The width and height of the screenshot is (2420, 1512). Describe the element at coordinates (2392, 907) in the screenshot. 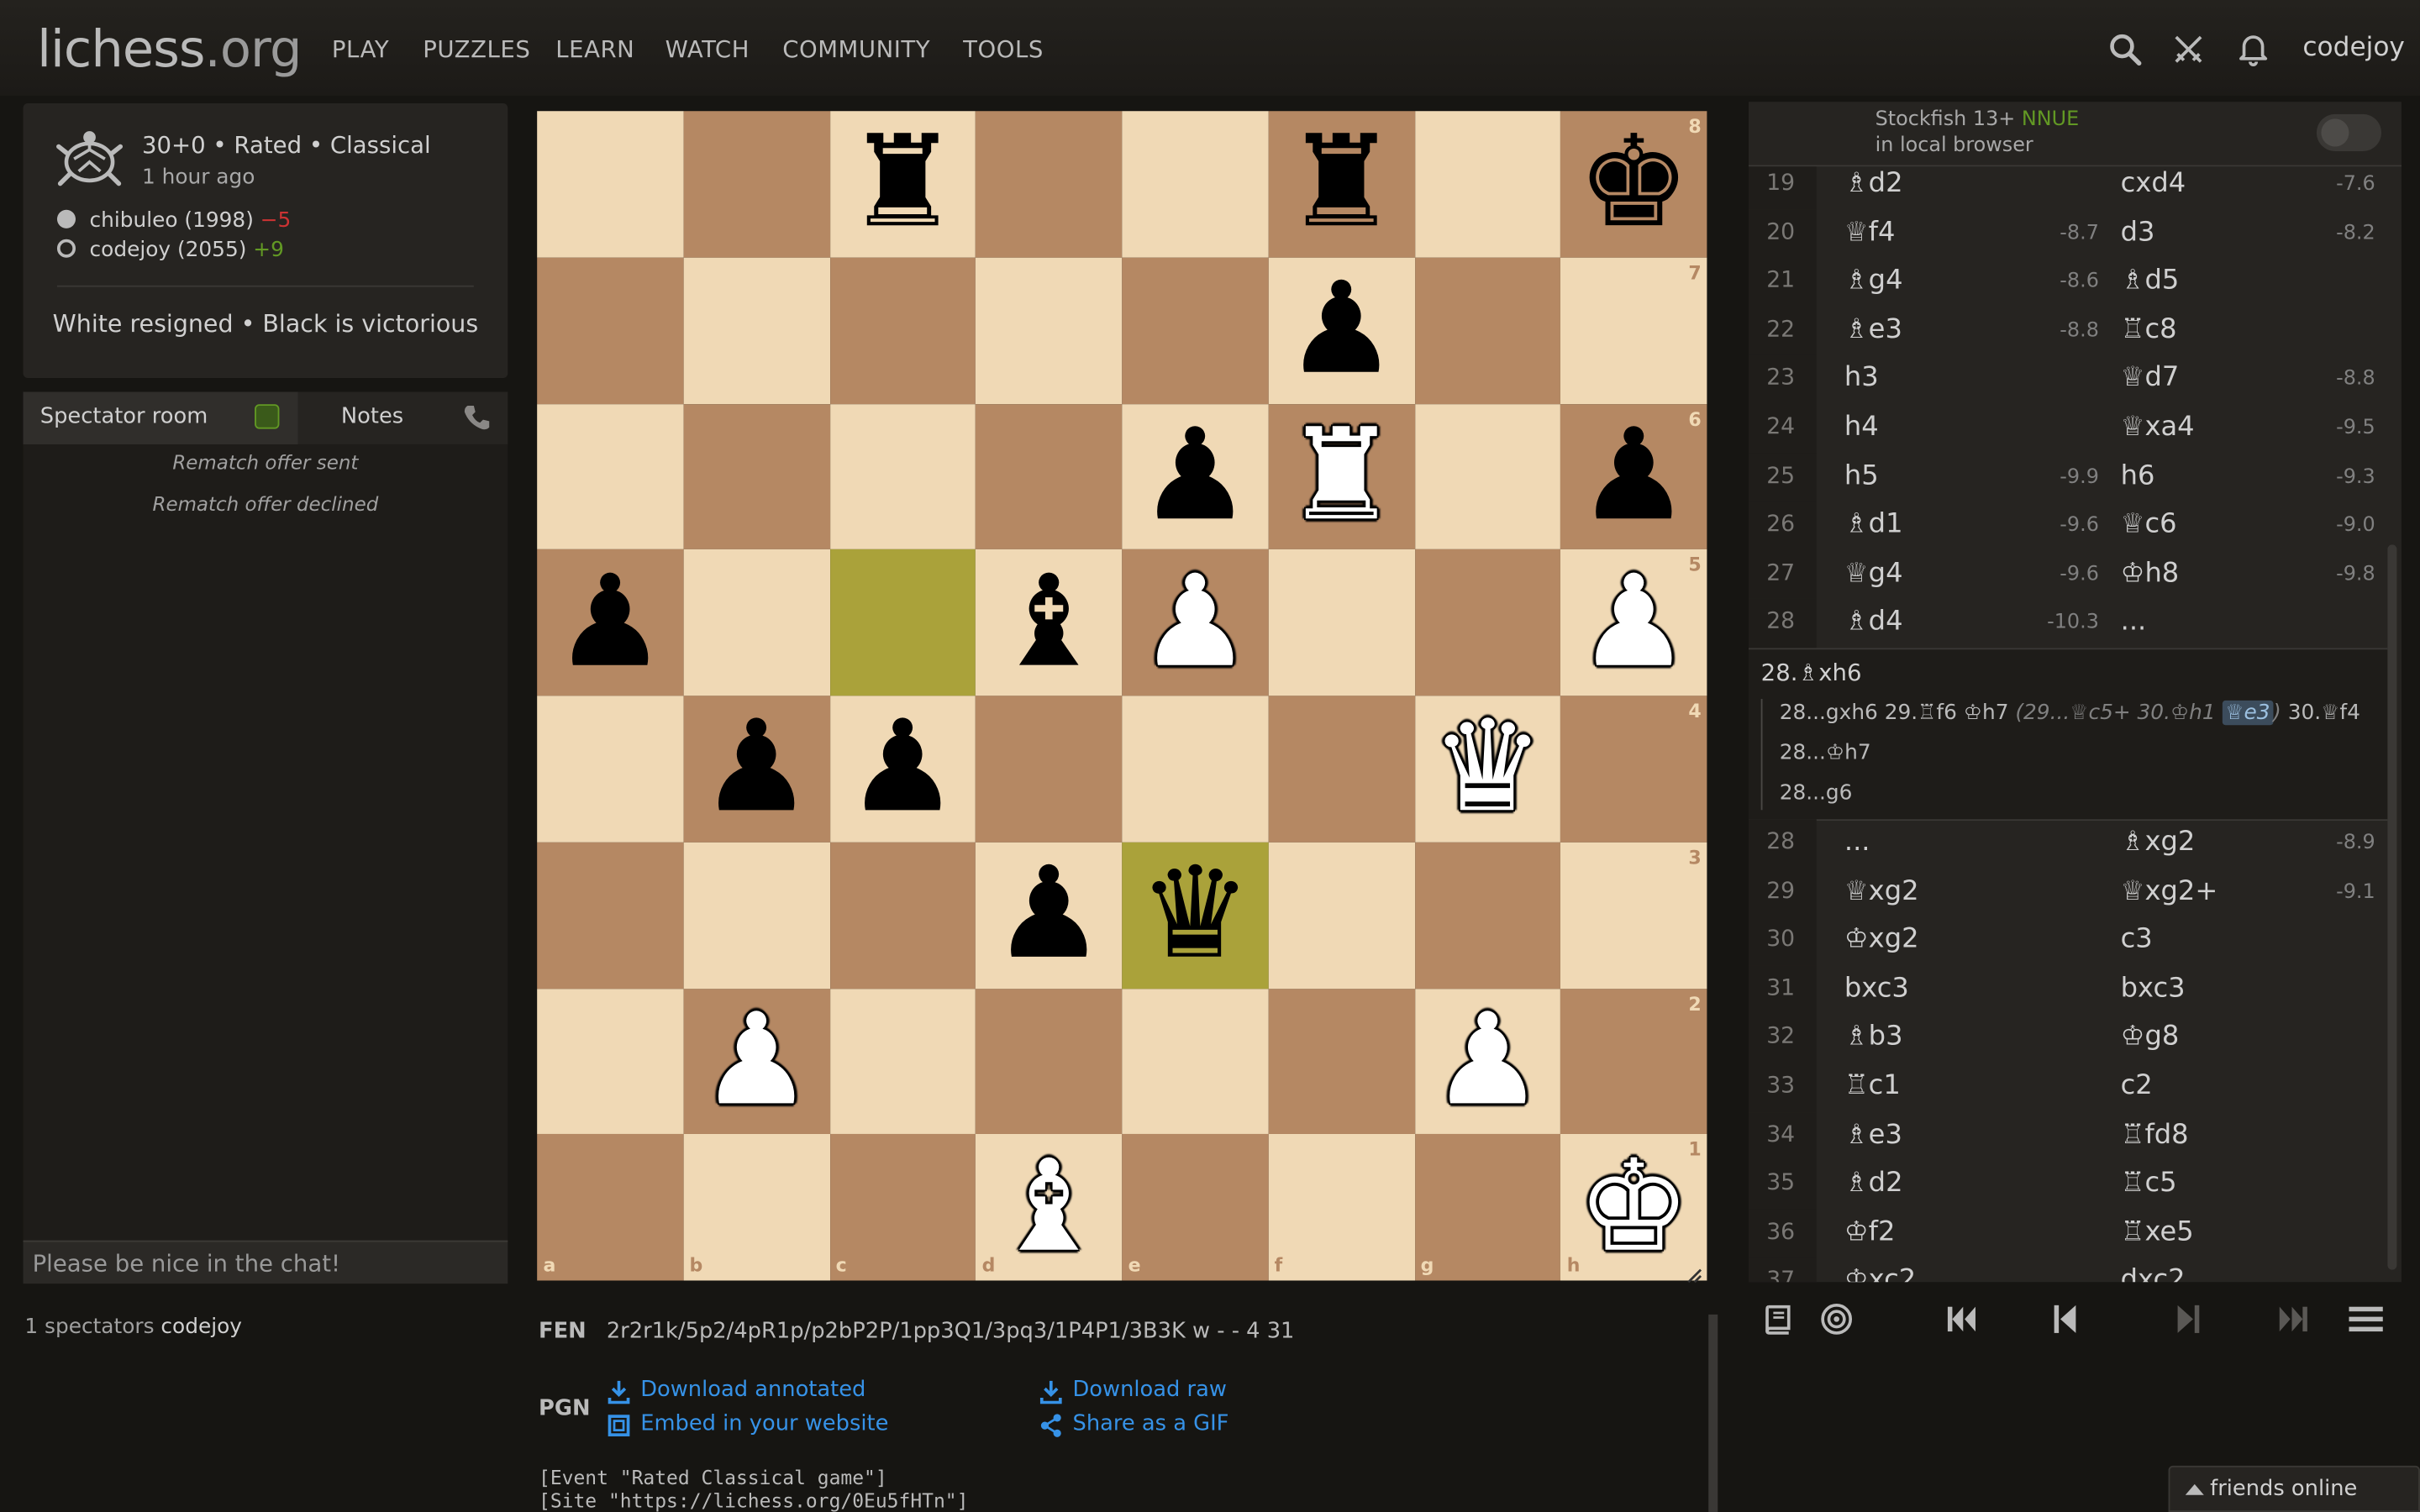

I see `move-list-scrollbar` at that location.